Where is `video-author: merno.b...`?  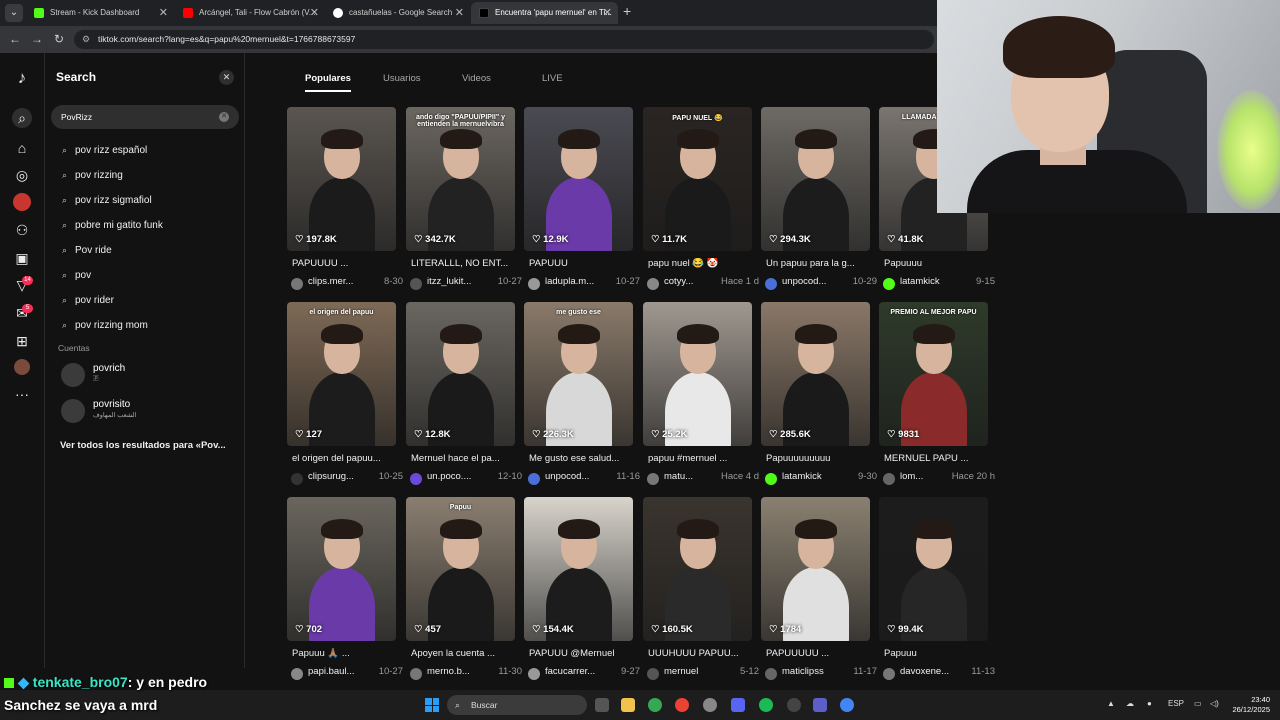
video-author: merno.b... is located at coordinates (456, 671).